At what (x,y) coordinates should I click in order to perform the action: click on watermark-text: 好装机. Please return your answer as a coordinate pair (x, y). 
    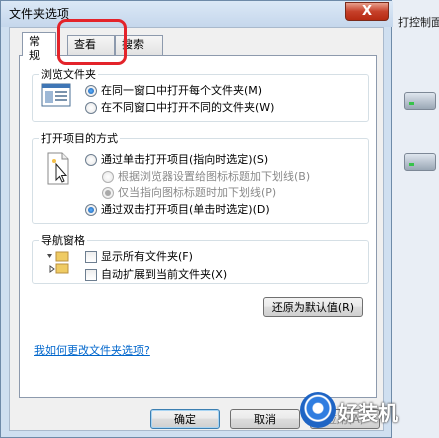
    Looking at the image, I should click on (368, 413).